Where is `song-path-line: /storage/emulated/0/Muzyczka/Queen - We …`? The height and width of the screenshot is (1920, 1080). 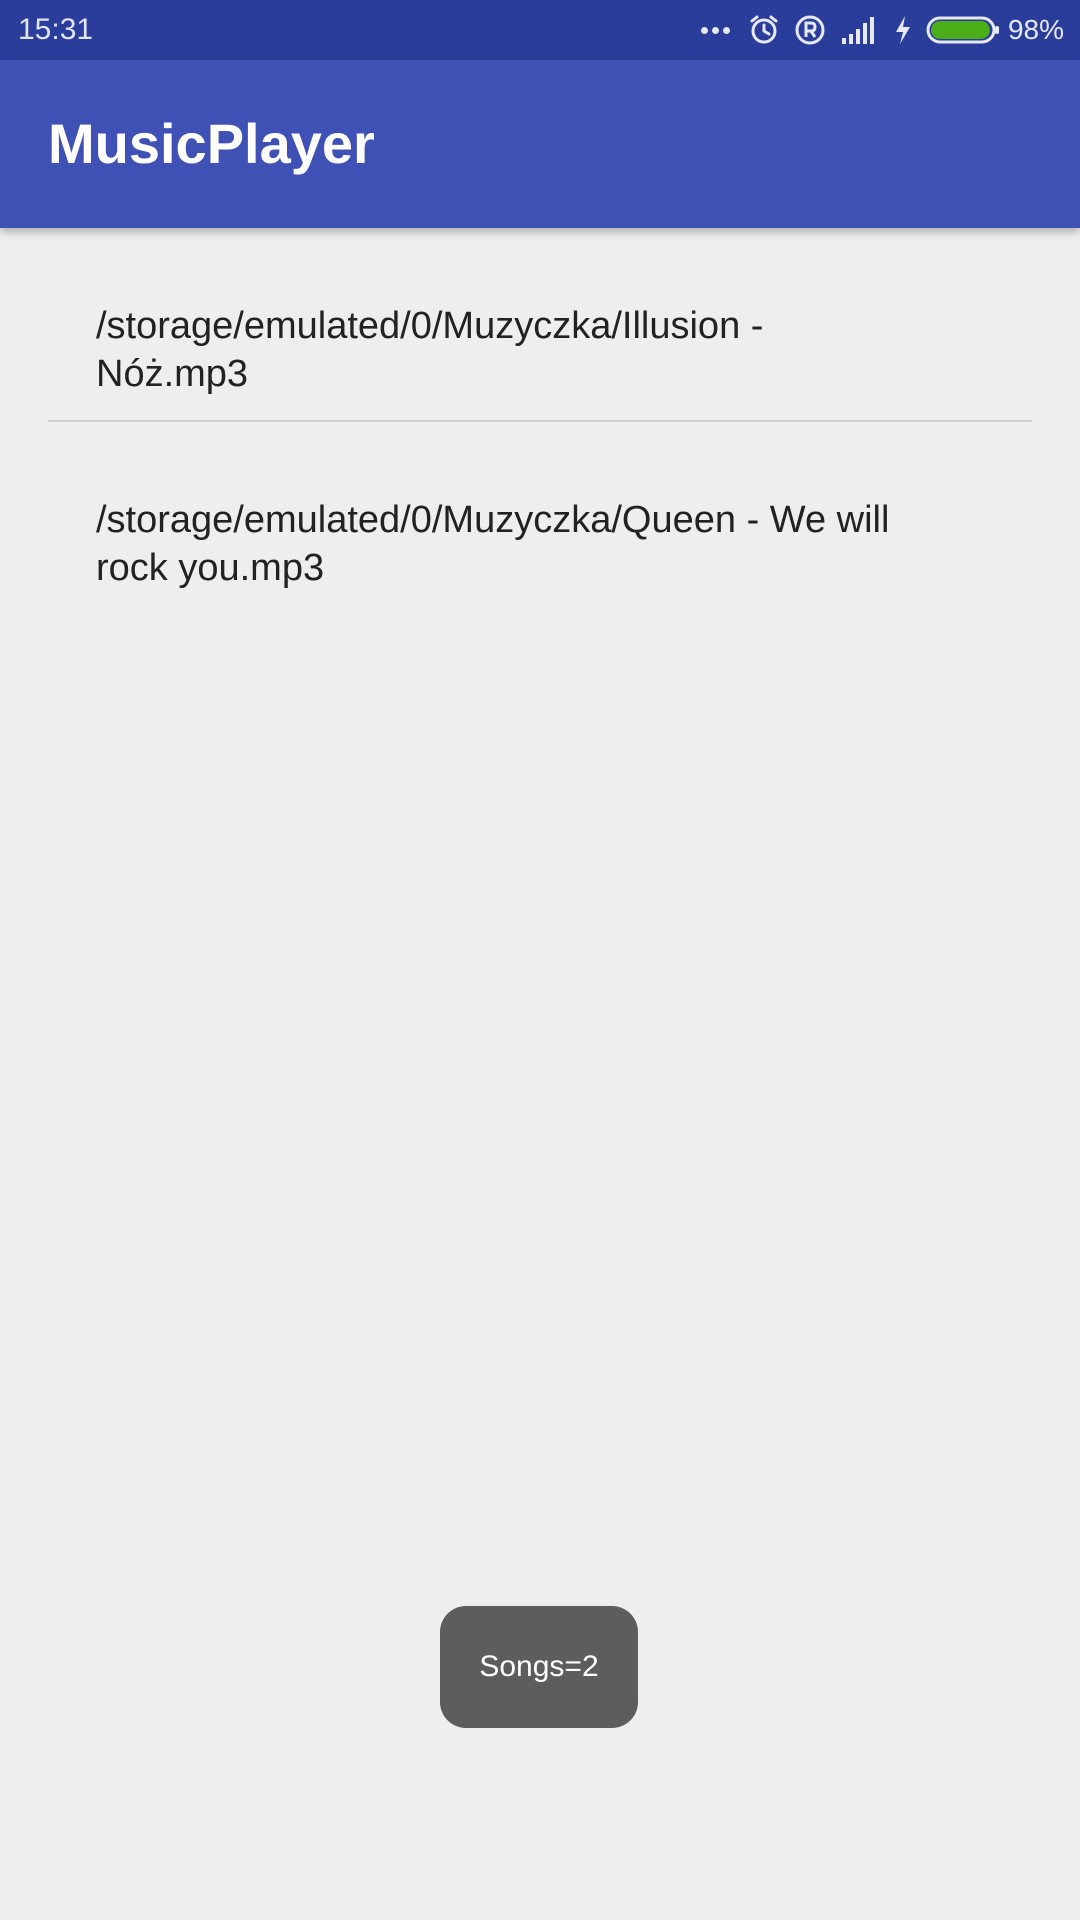
song-path-line: /storage/emulated/0/Muzyczka/Queen - We … is located at coordinates (493, 520).